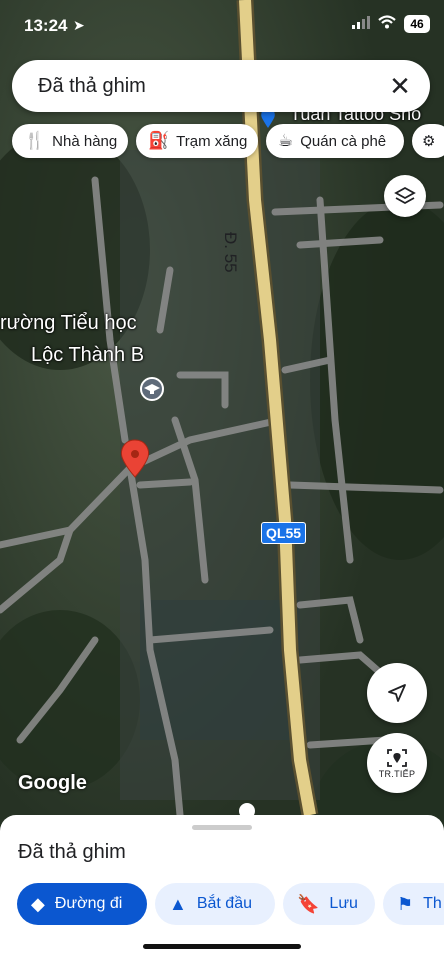 This screenshot has width=444, height=960. I want to click on highway-shield: QL55, so click(284, 533).